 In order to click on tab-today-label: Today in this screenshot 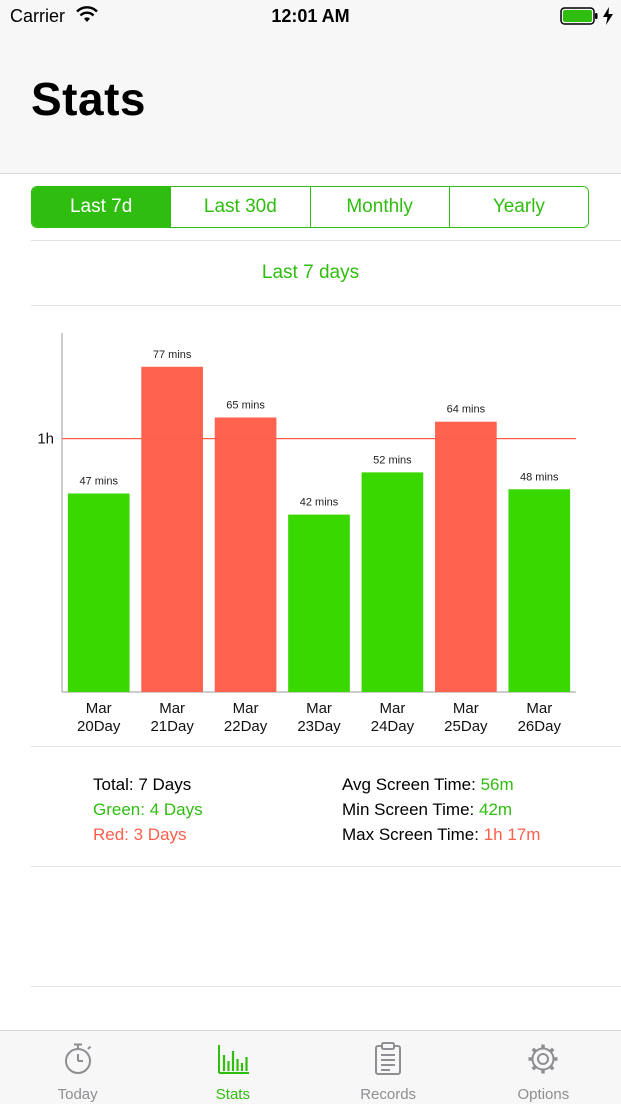, I will do `click(77, 1094)`.